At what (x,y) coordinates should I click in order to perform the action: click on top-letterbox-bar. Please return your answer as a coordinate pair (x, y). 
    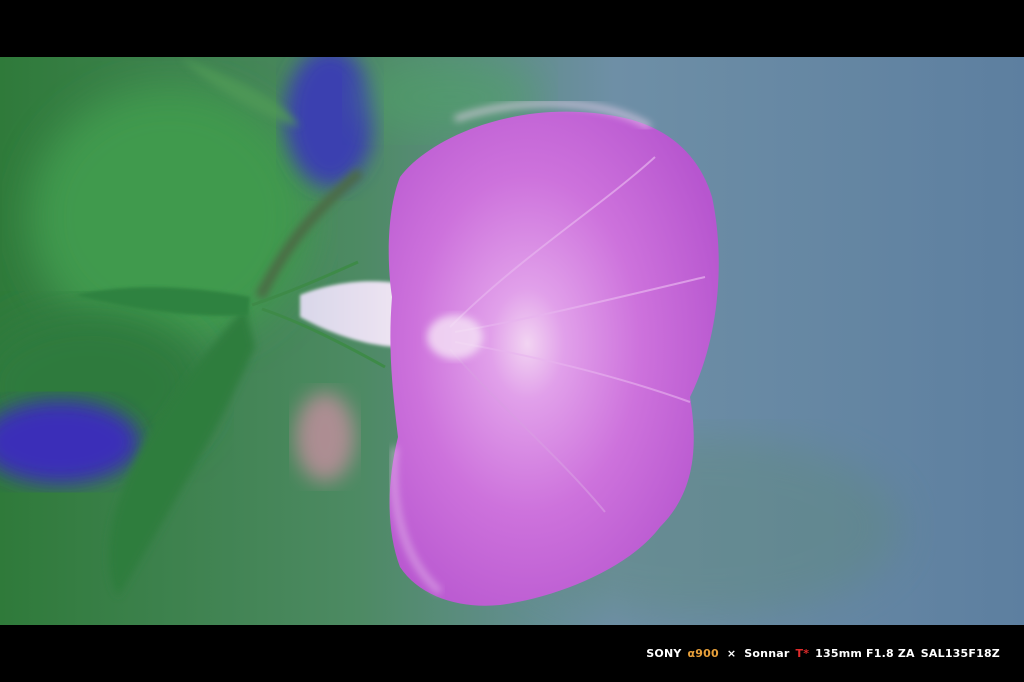
    Looking at the image, I should click on (512, 28).